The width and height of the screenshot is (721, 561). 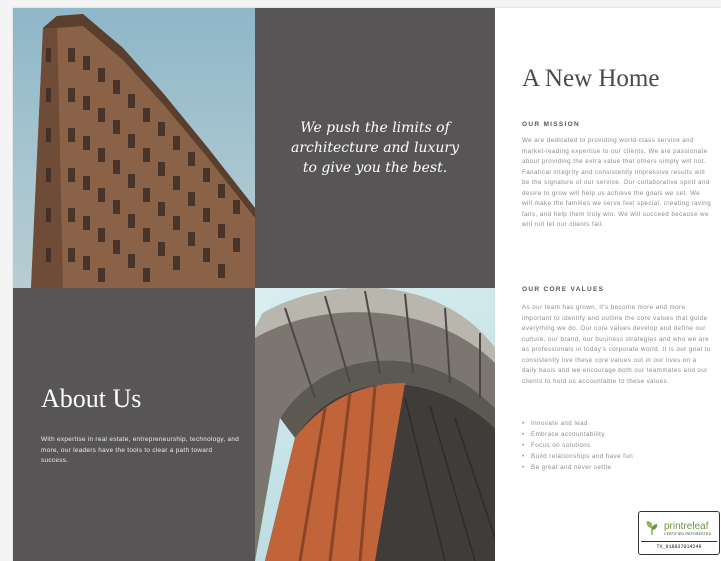 I want to click on leaf-icon, so click(x=652, y=528).